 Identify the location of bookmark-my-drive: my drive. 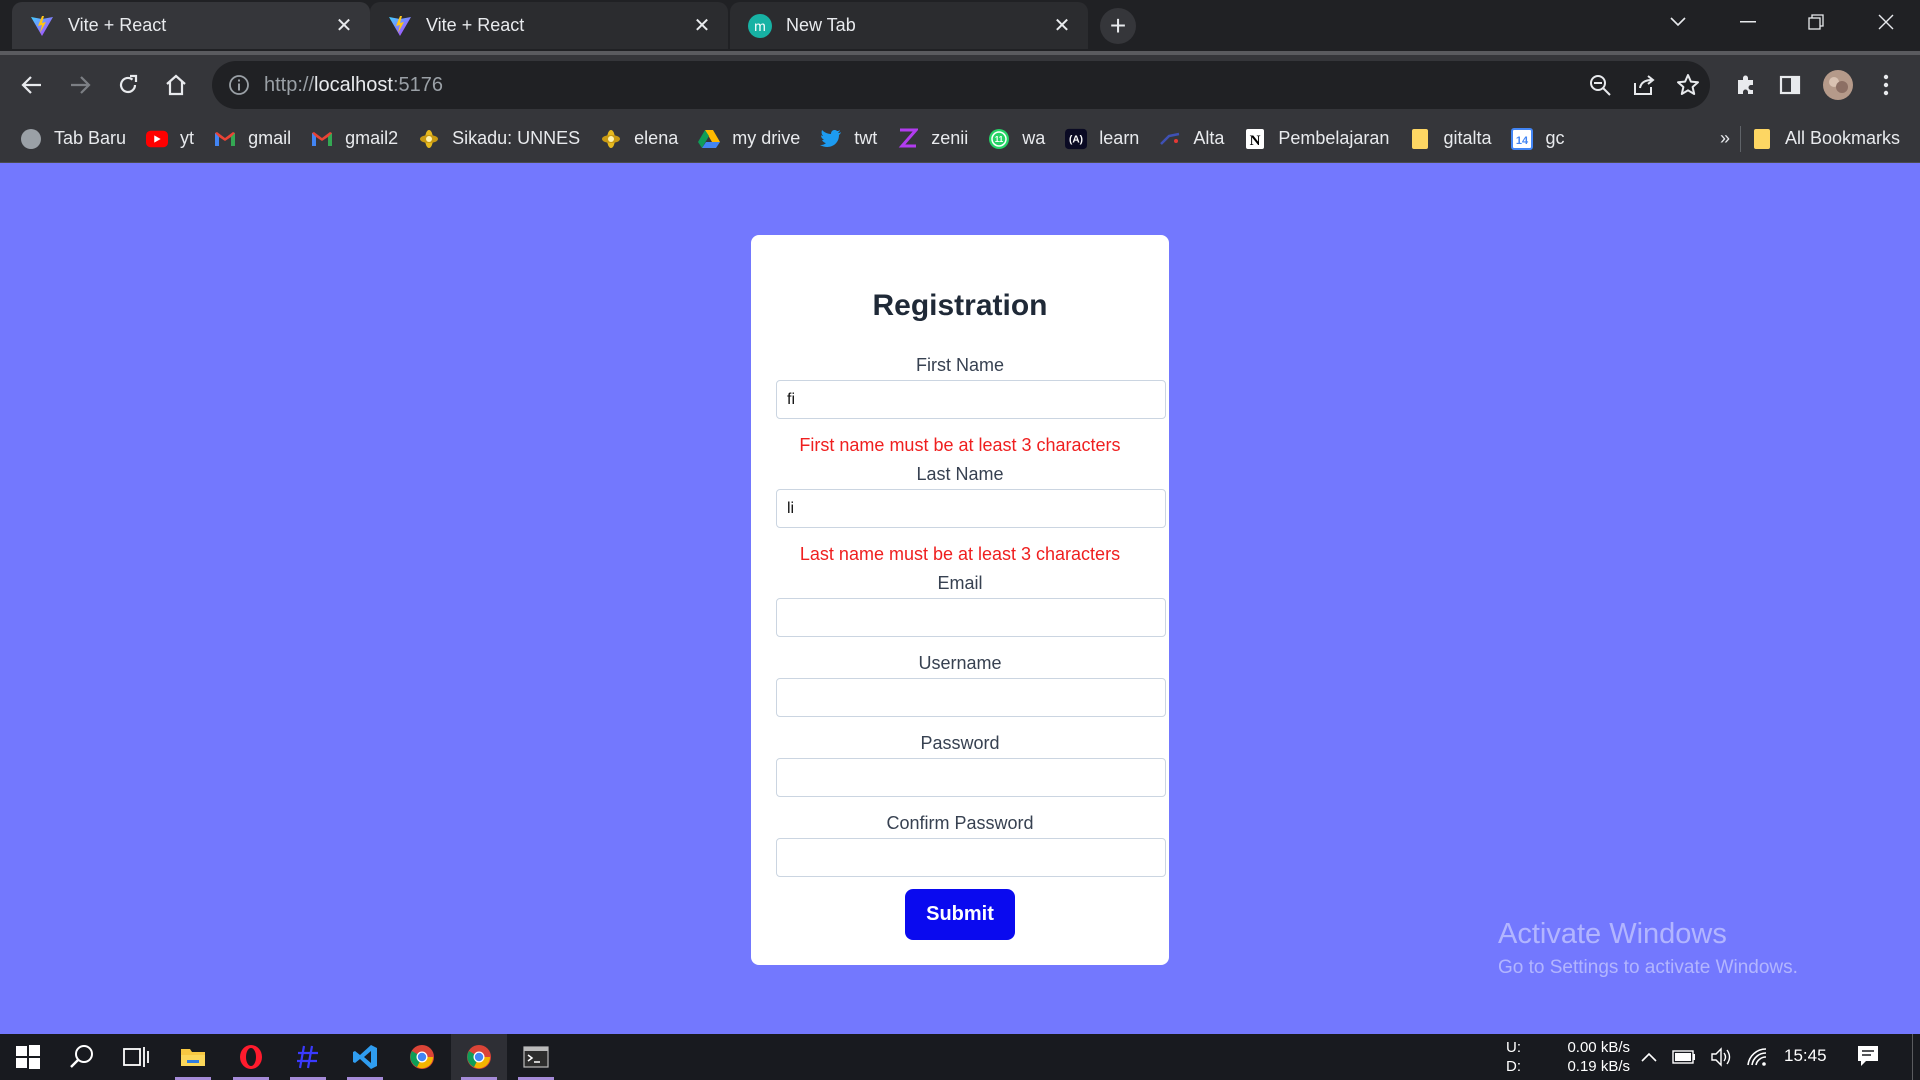
(749, 139).